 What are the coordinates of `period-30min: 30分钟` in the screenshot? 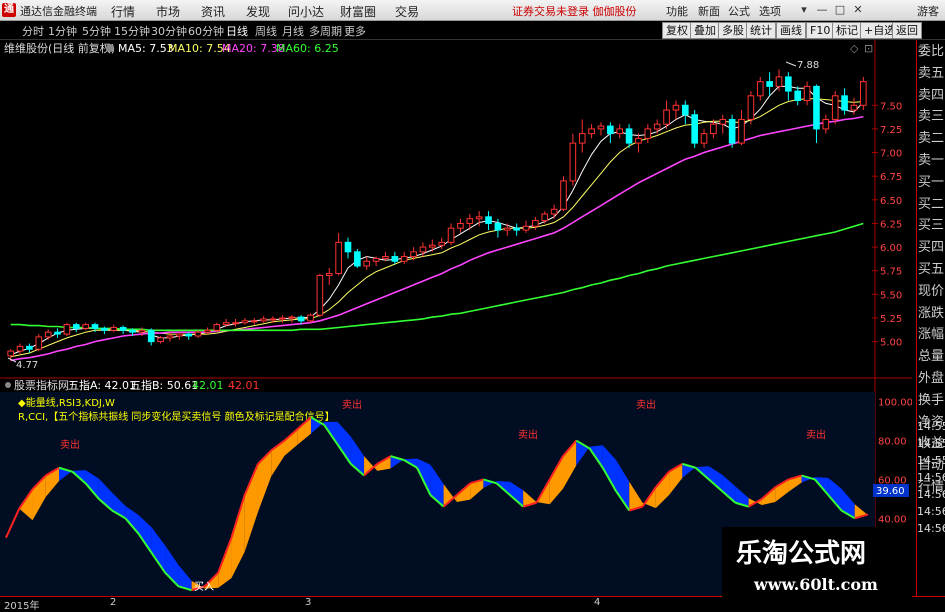 It's located at (169, 31).